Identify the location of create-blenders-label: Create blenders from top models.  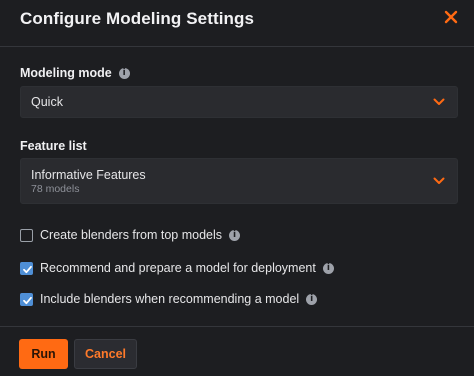
(131, 235).